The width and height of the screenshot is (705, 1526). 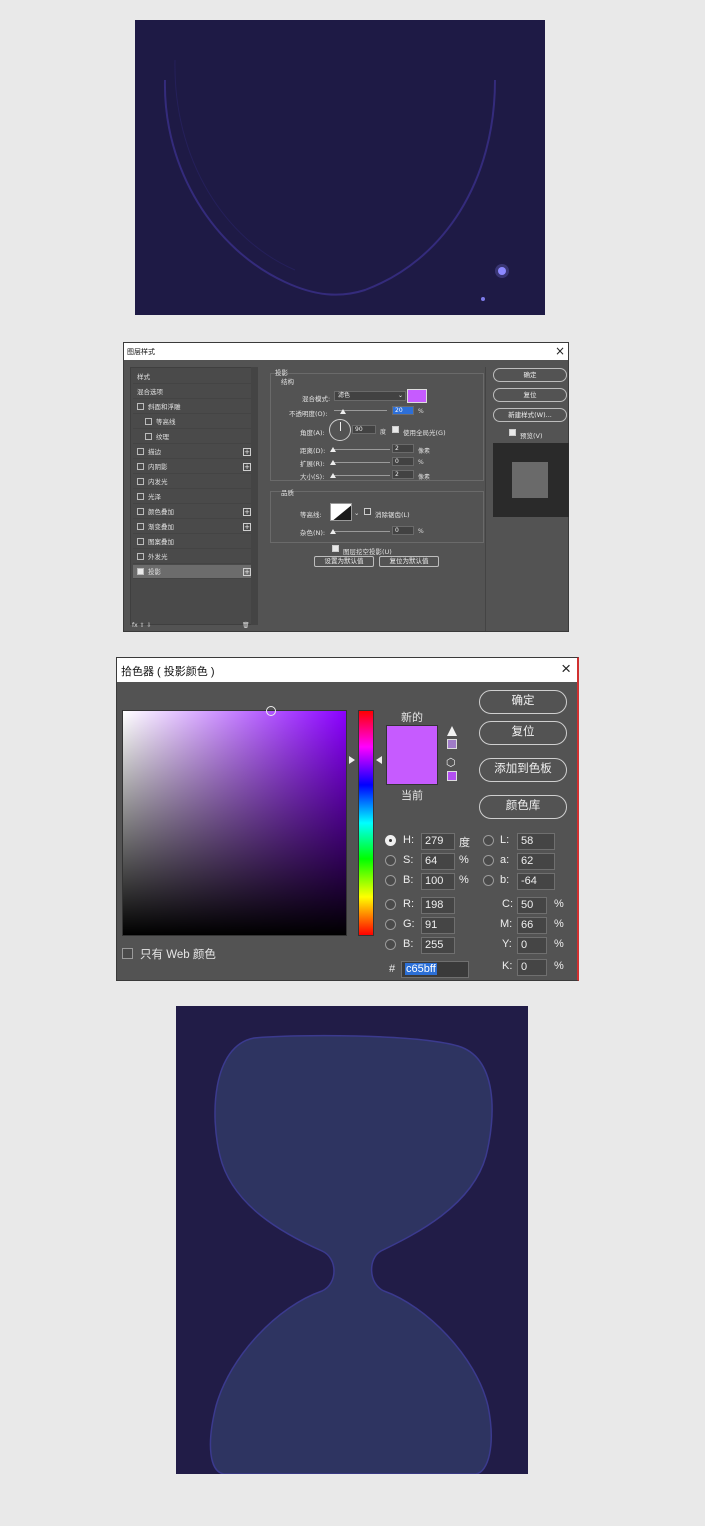 What do you see at coordinates (356, 513) in the screenshot?
I see `chevron-down-icon: ⌄` at bounding box center [356, 513].